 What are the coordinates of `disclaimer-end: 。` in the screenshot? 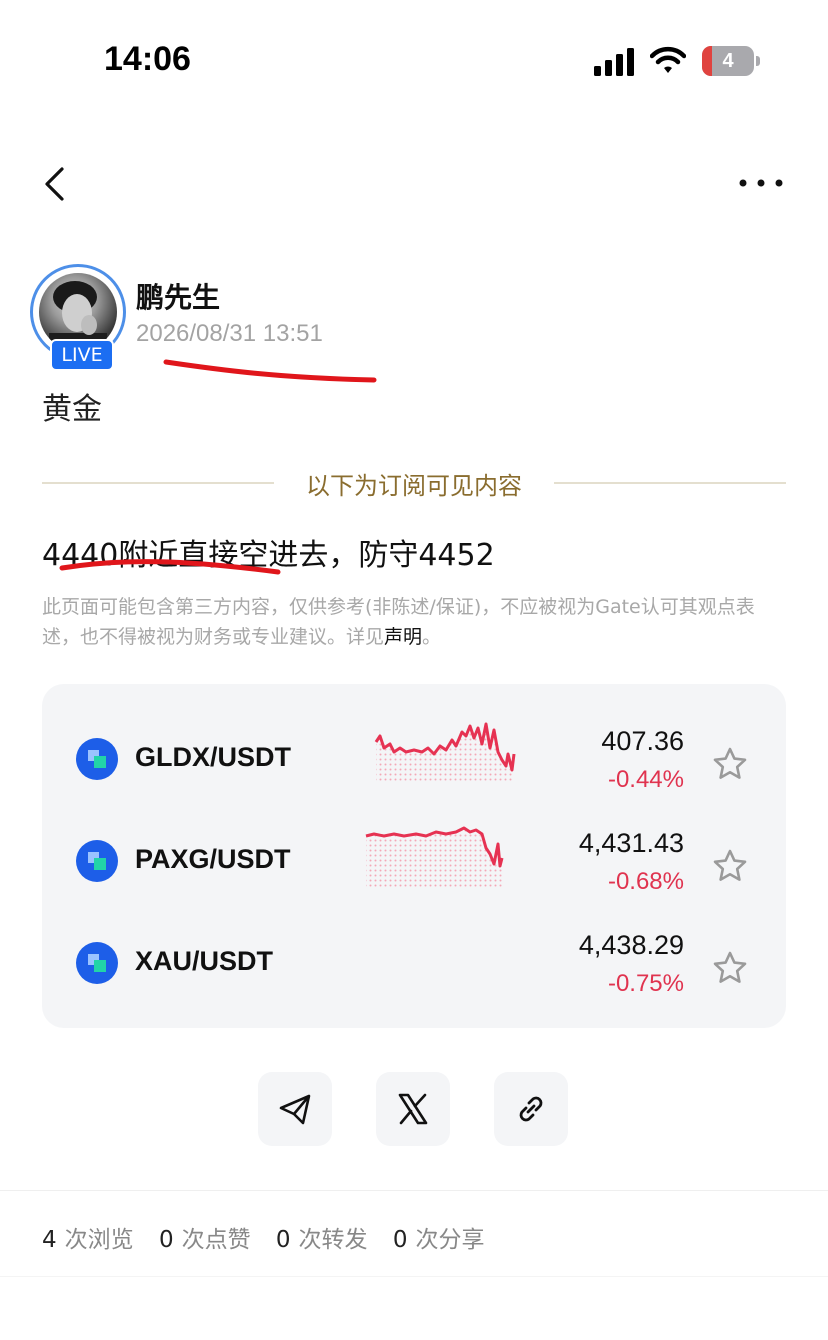 It's located at (432, 637).